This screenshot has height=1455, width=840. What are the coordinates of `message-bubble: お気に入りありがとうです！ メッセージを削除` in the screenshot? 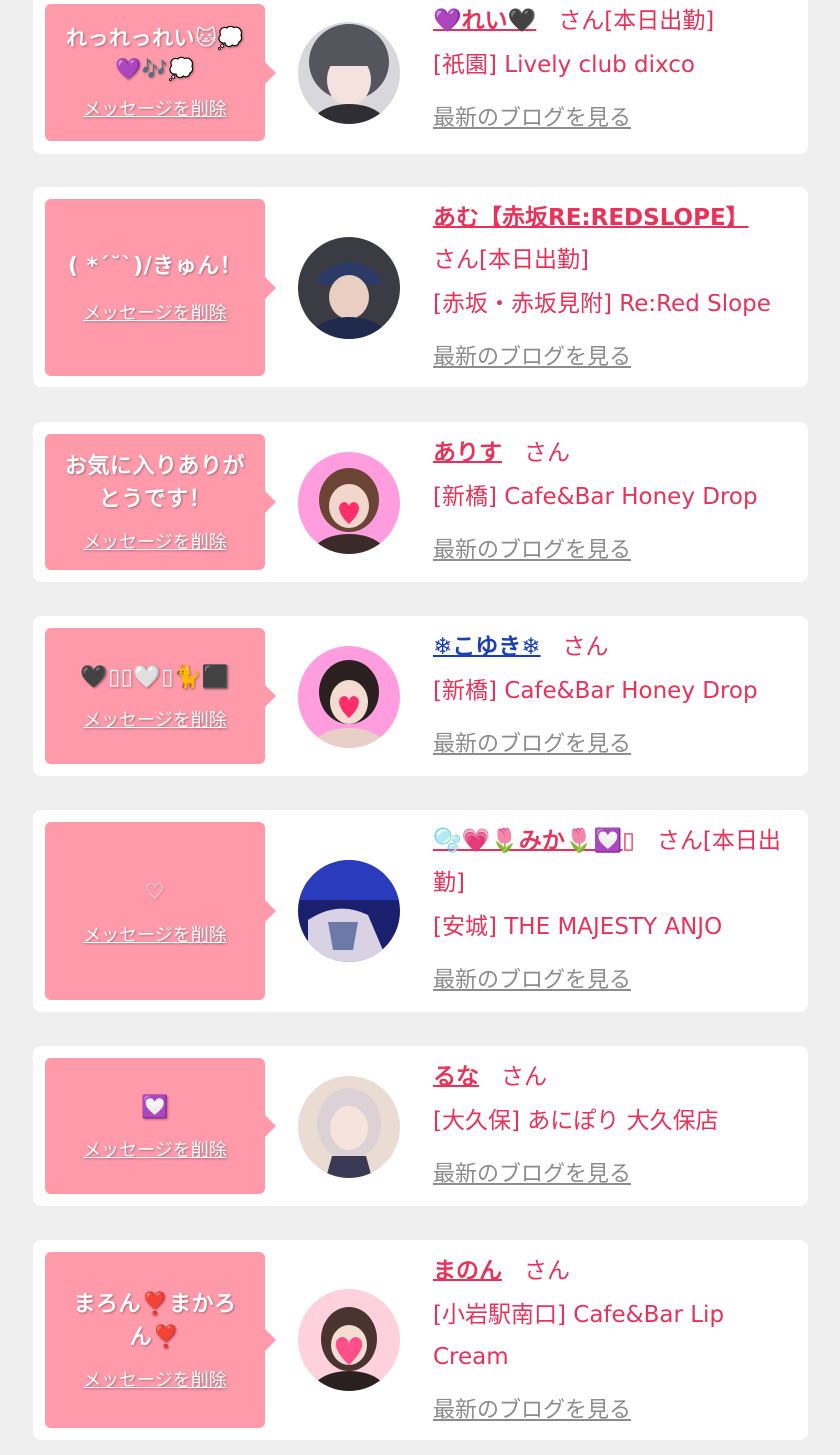 It's located at (160, 502).